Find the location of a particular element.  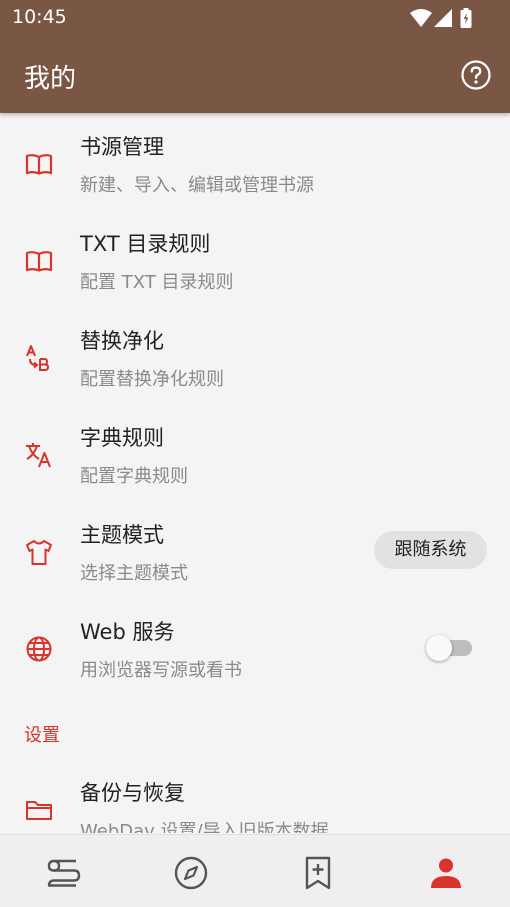

toggle-thumb is located at coordinates (439, 648).